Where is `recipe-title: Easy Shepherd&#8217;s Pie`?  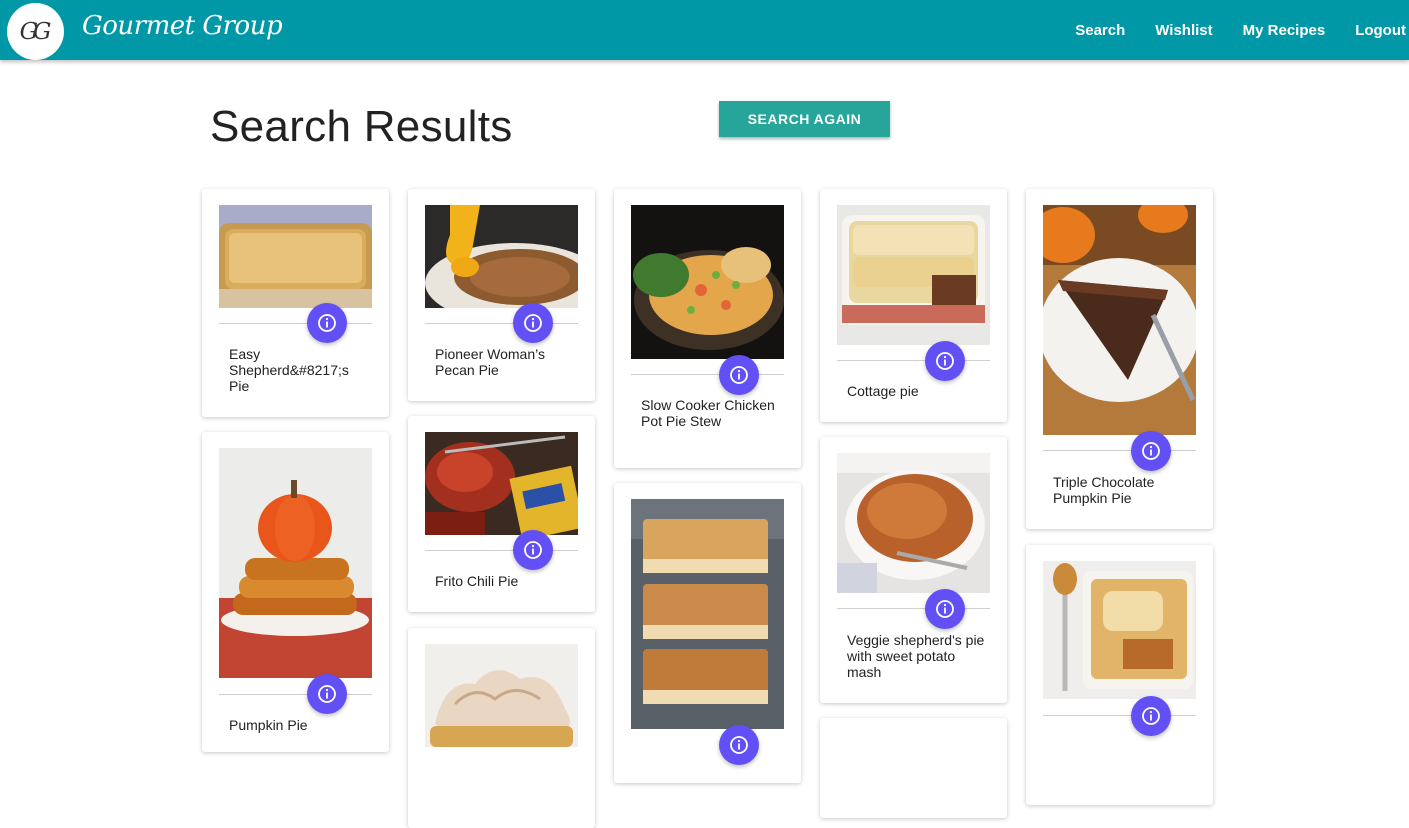 recipe-title: Easy Shepherd&#8217;s Pie is located at coordinates (299, 370).